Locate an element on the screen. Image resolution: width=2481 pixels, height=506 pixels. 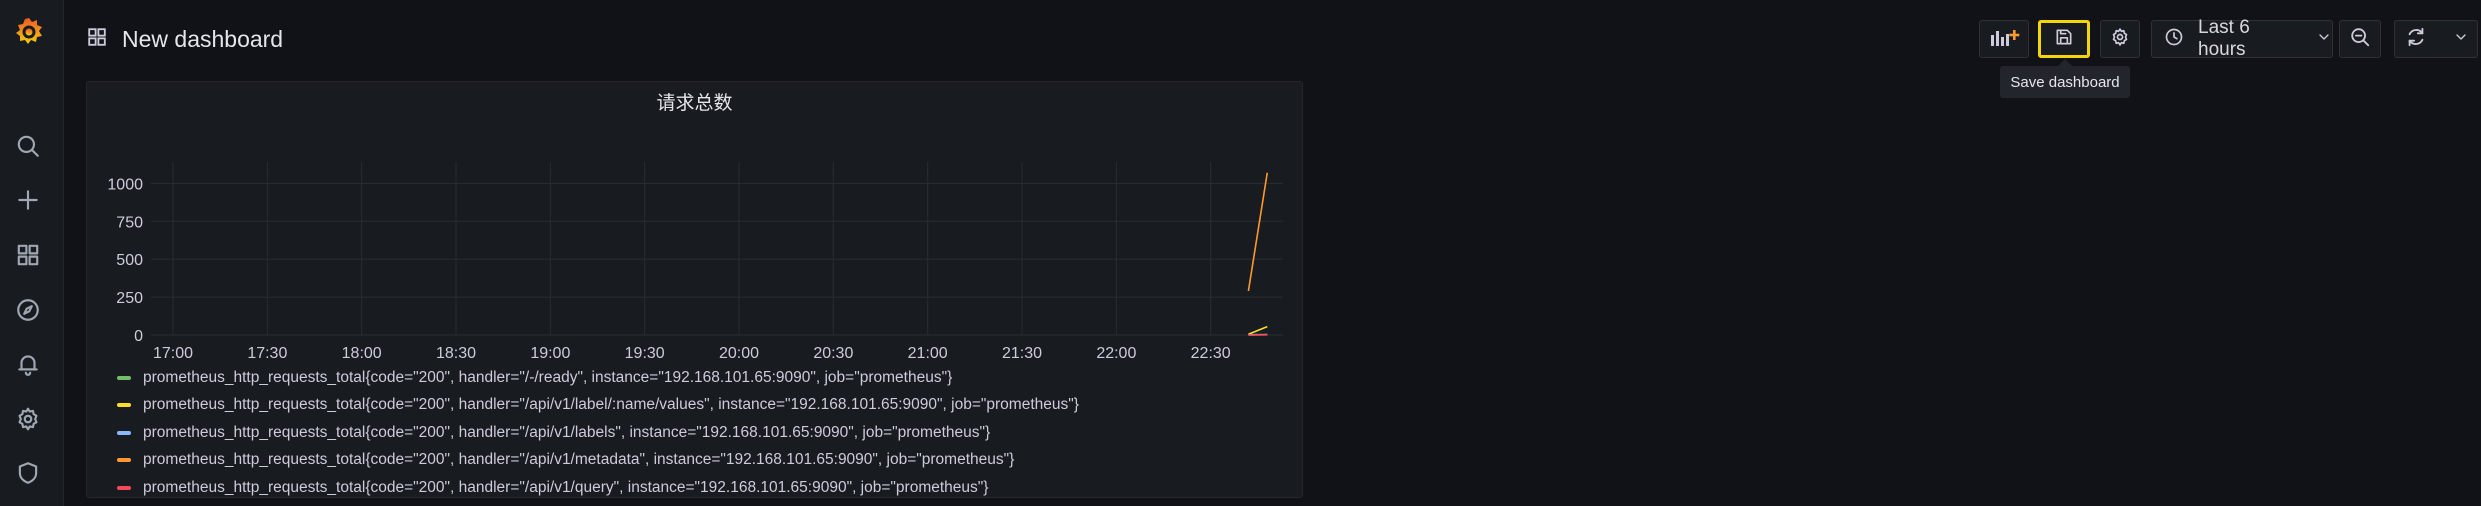
x-tick-label: 17:00 is located at coordinates (173, 353).